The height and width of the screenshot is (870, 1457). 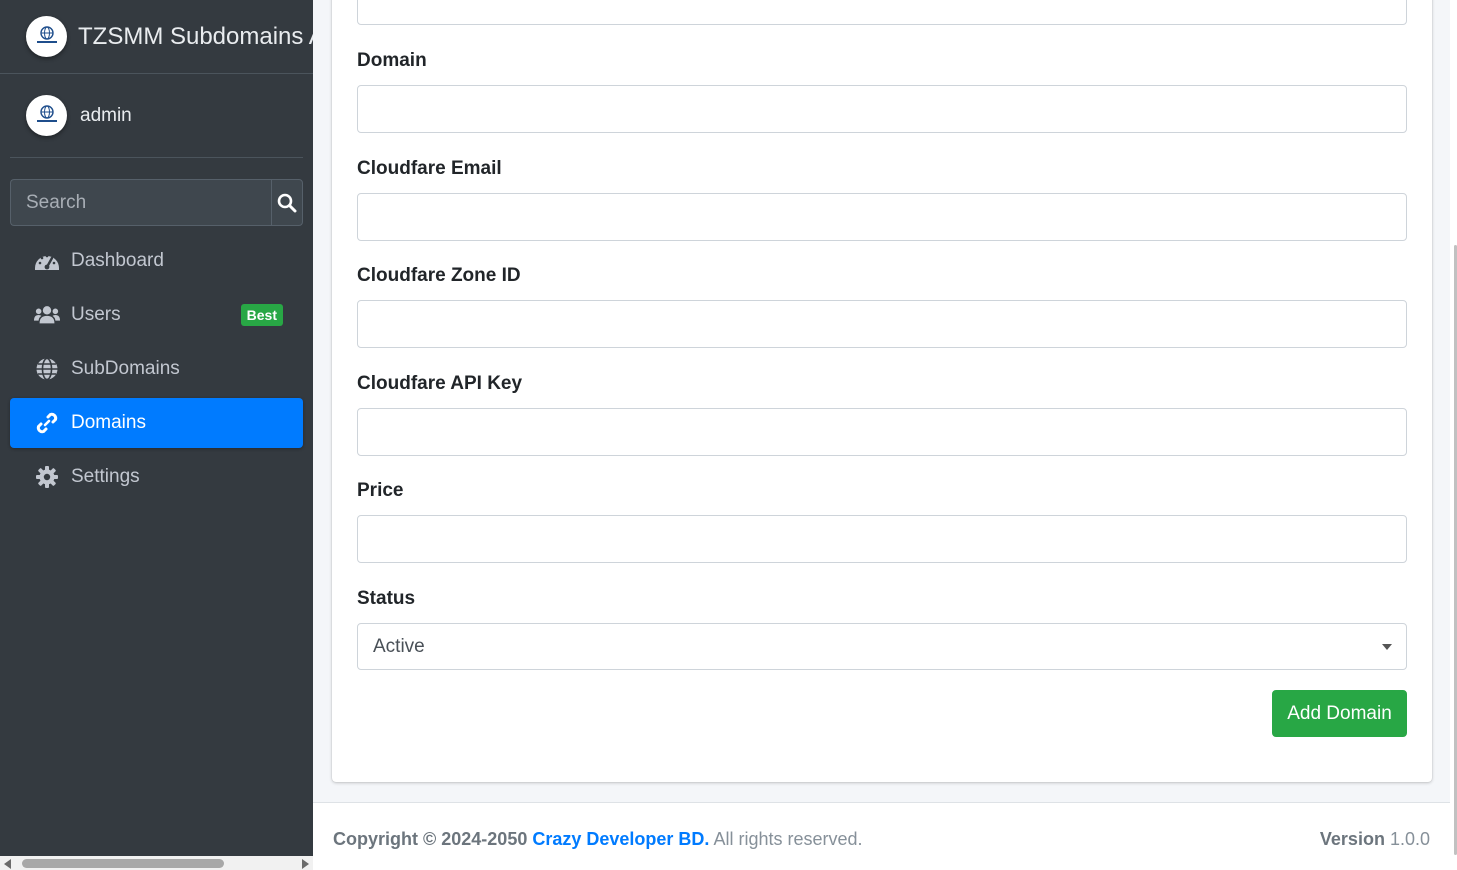 What do you see at coordinates (430, 839) in the screenshot?
I see `copyright-prefix: Copyright © 2024-2050` at bounding box center [430, 839].